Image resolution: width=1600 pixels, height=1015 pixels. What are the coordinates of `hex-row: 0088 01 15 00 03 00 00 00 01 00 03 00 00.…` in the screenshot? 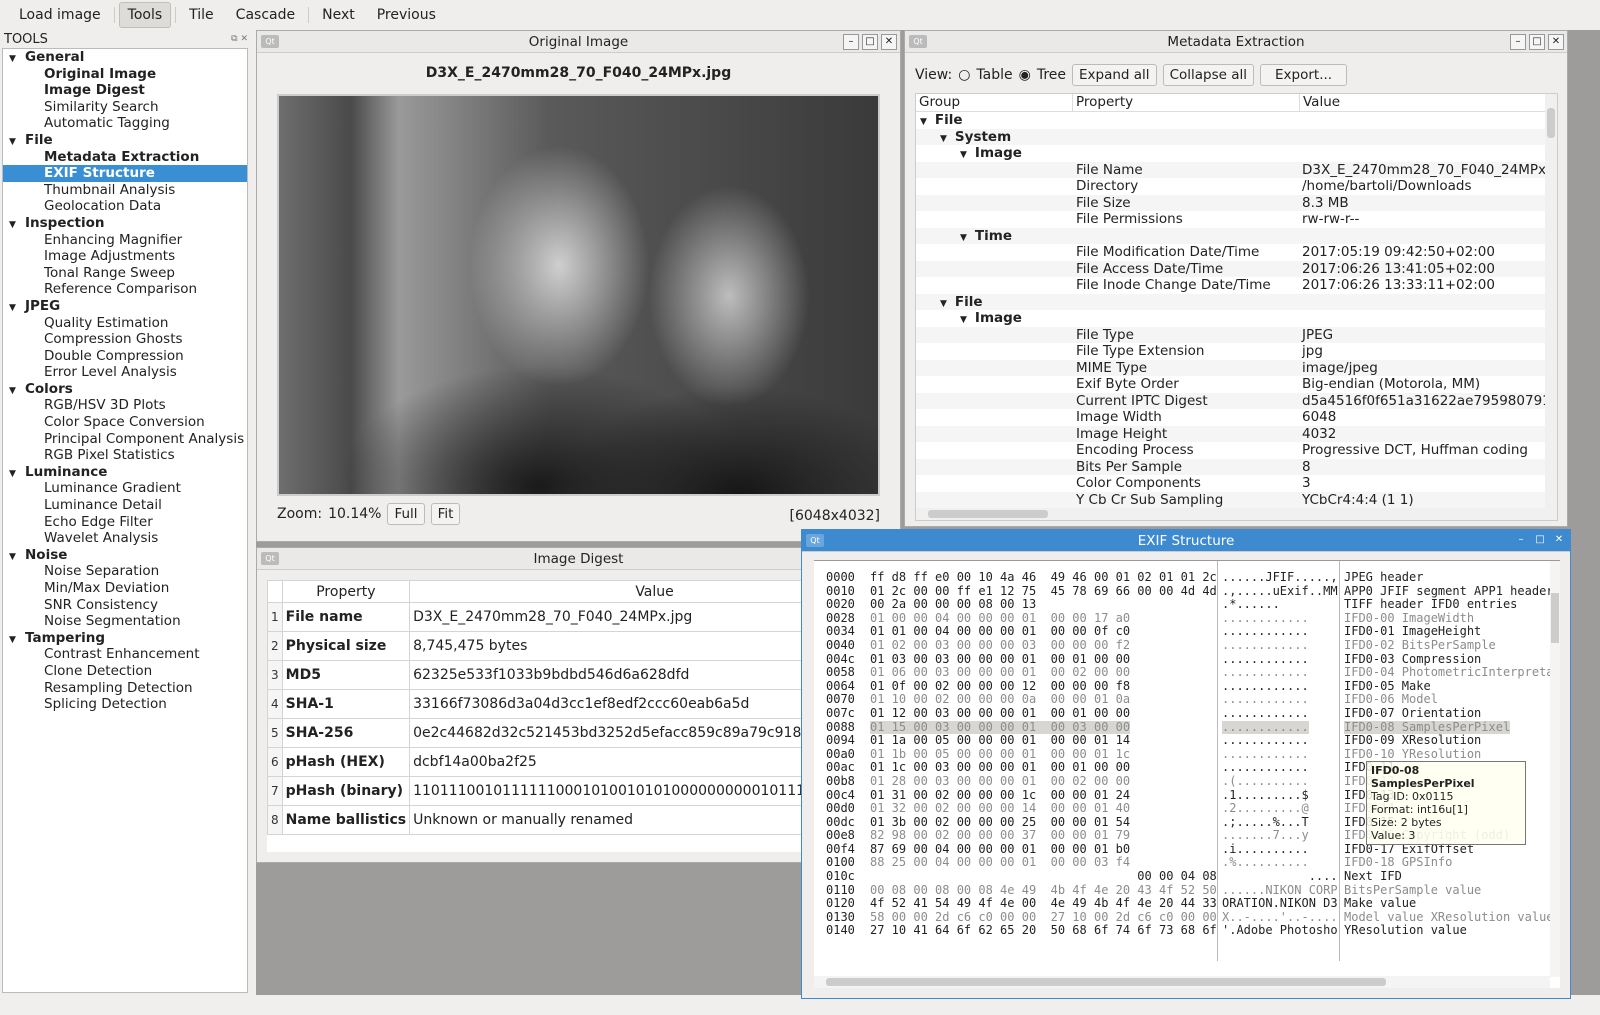 It's located at (1182, 727).